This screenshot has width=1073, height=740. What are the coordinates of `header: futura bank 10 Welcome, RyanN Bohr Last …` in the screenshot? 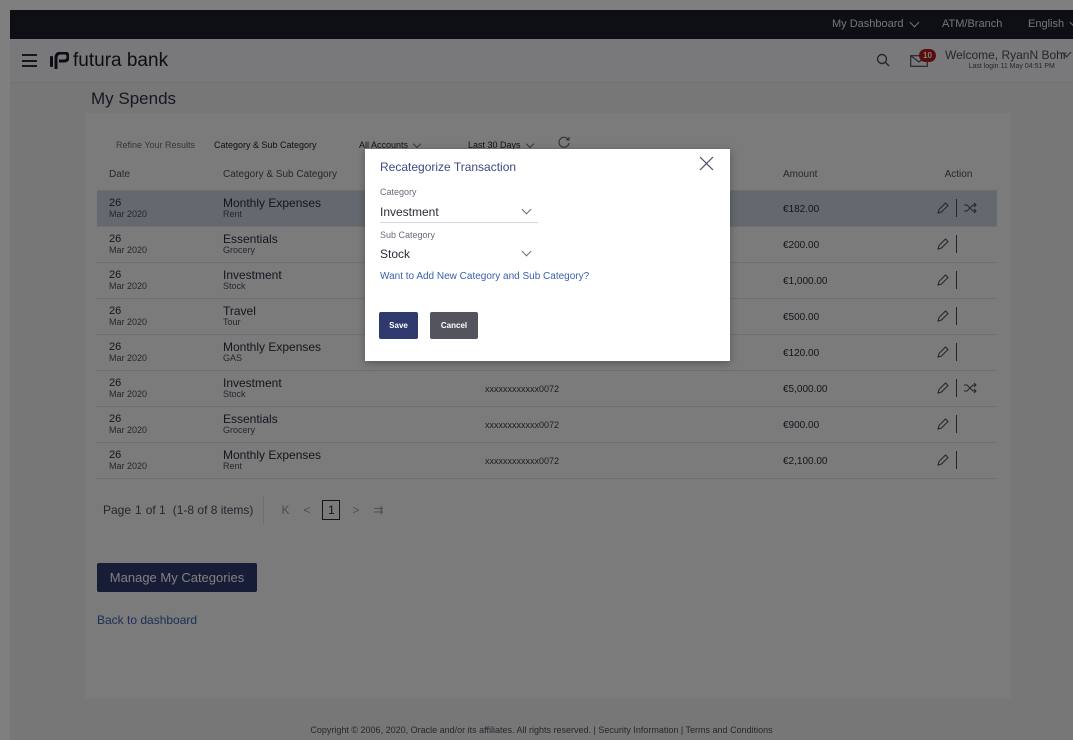 It's located at (541, 61).